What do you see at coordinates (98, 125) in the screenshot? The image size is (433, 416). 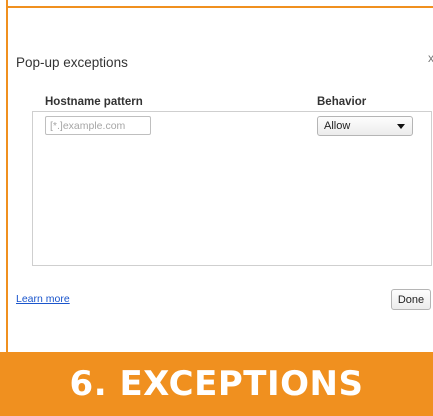 I see `hostname-pattern-input` at bounding box center [98, 125].